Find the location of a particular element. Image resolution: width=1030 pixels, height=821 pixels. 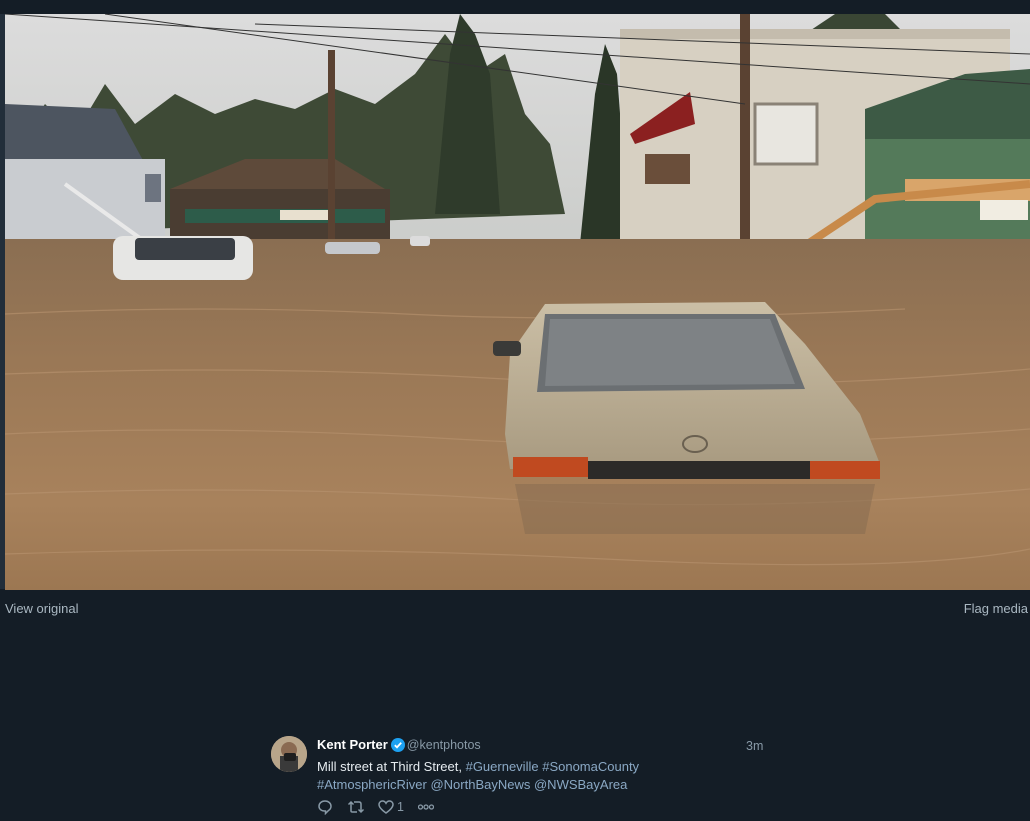

hashtag-atmosphericriver: #AtmosphericRiver is located at coordinates (372, 784).